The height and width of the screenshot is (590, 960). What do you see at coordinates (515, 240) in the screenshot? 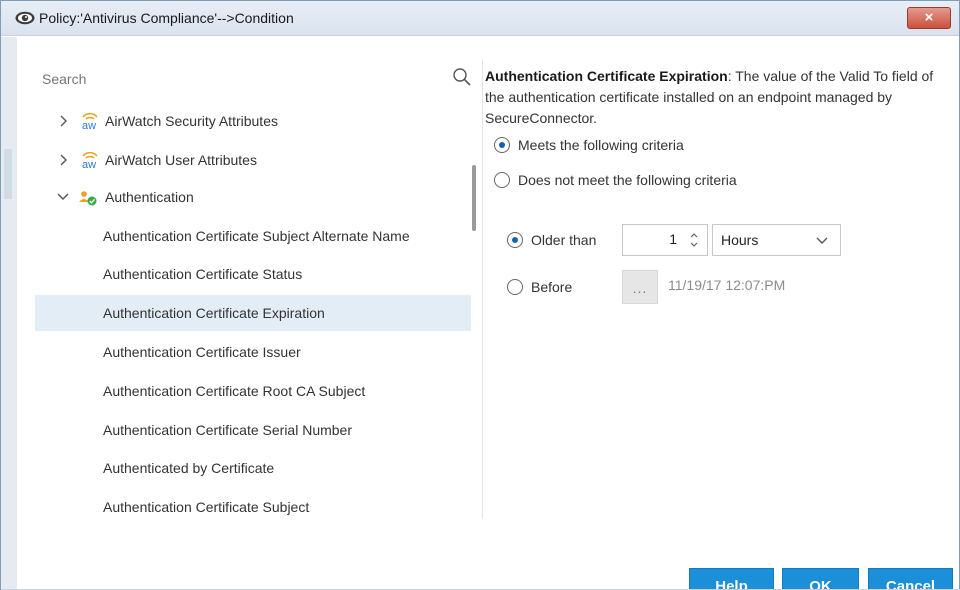
I see `older-than-radio` at bounding box center [515, 240].